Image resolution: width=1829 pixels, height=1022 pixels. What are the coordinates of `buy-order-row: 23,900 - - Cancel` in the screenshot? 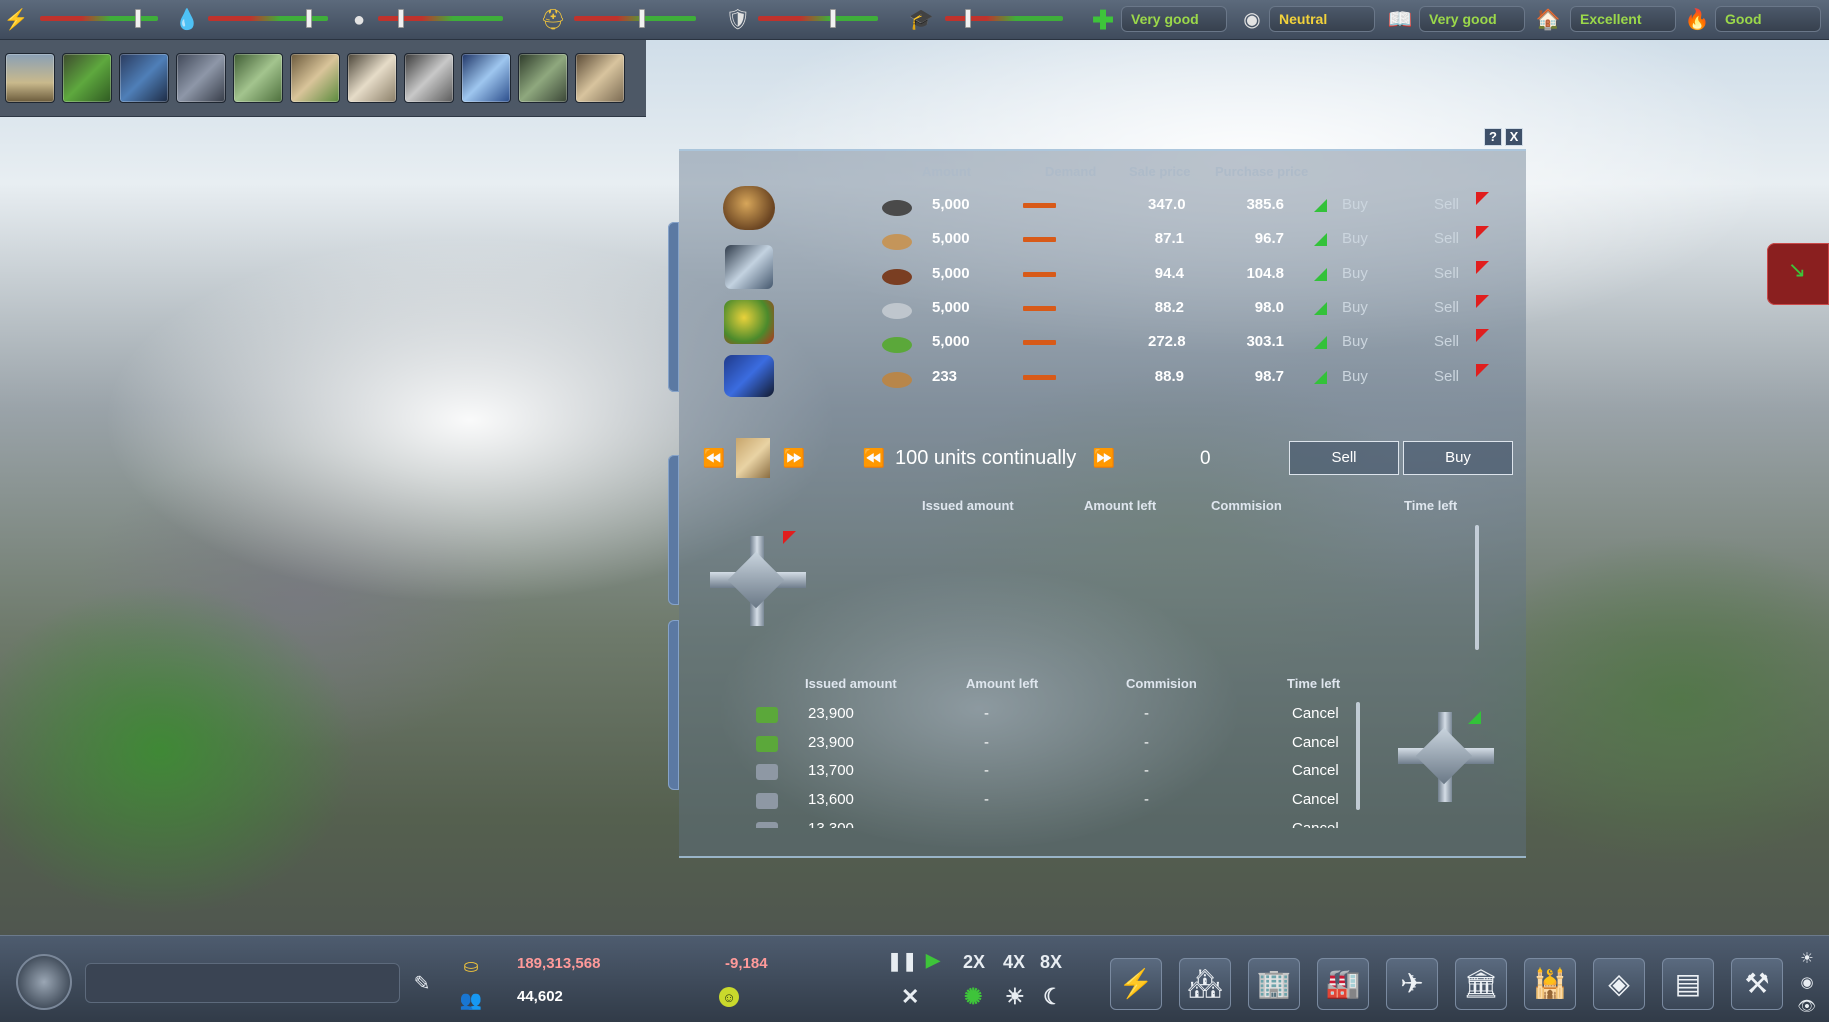 It's located at (1060, 746).